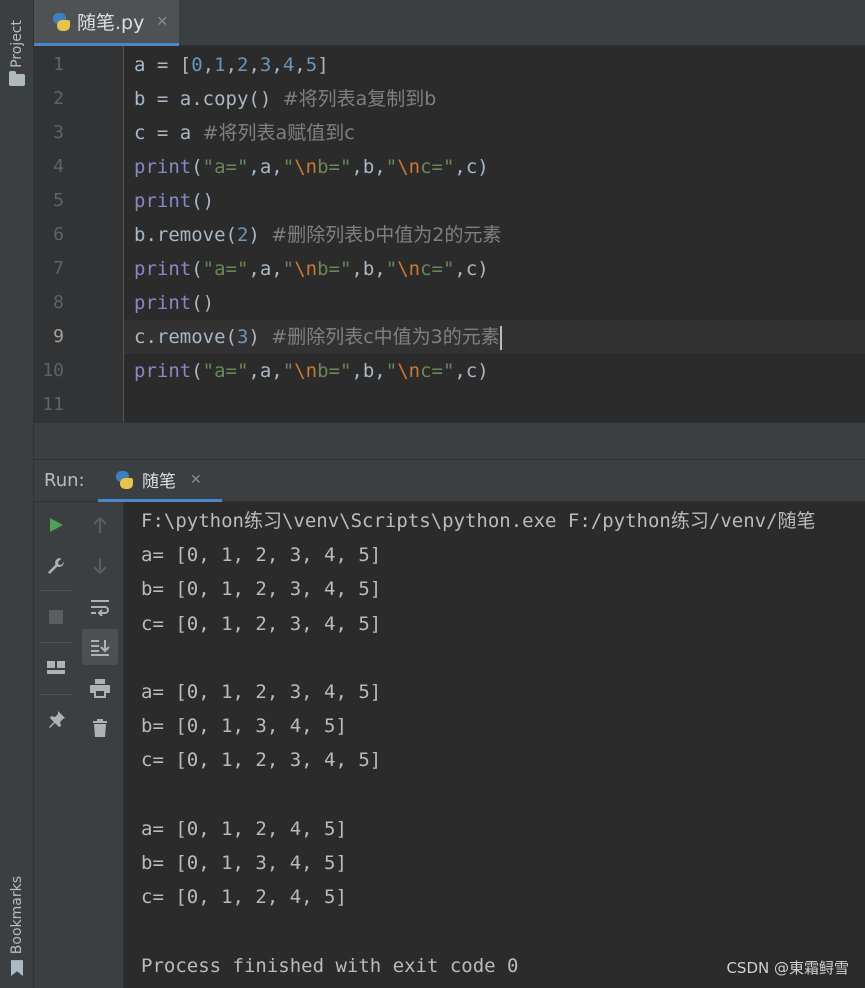 The image size is (865, 988). Describe the element at coordinates (56, 566) in the screenshot. I see `settings-button` at that location.